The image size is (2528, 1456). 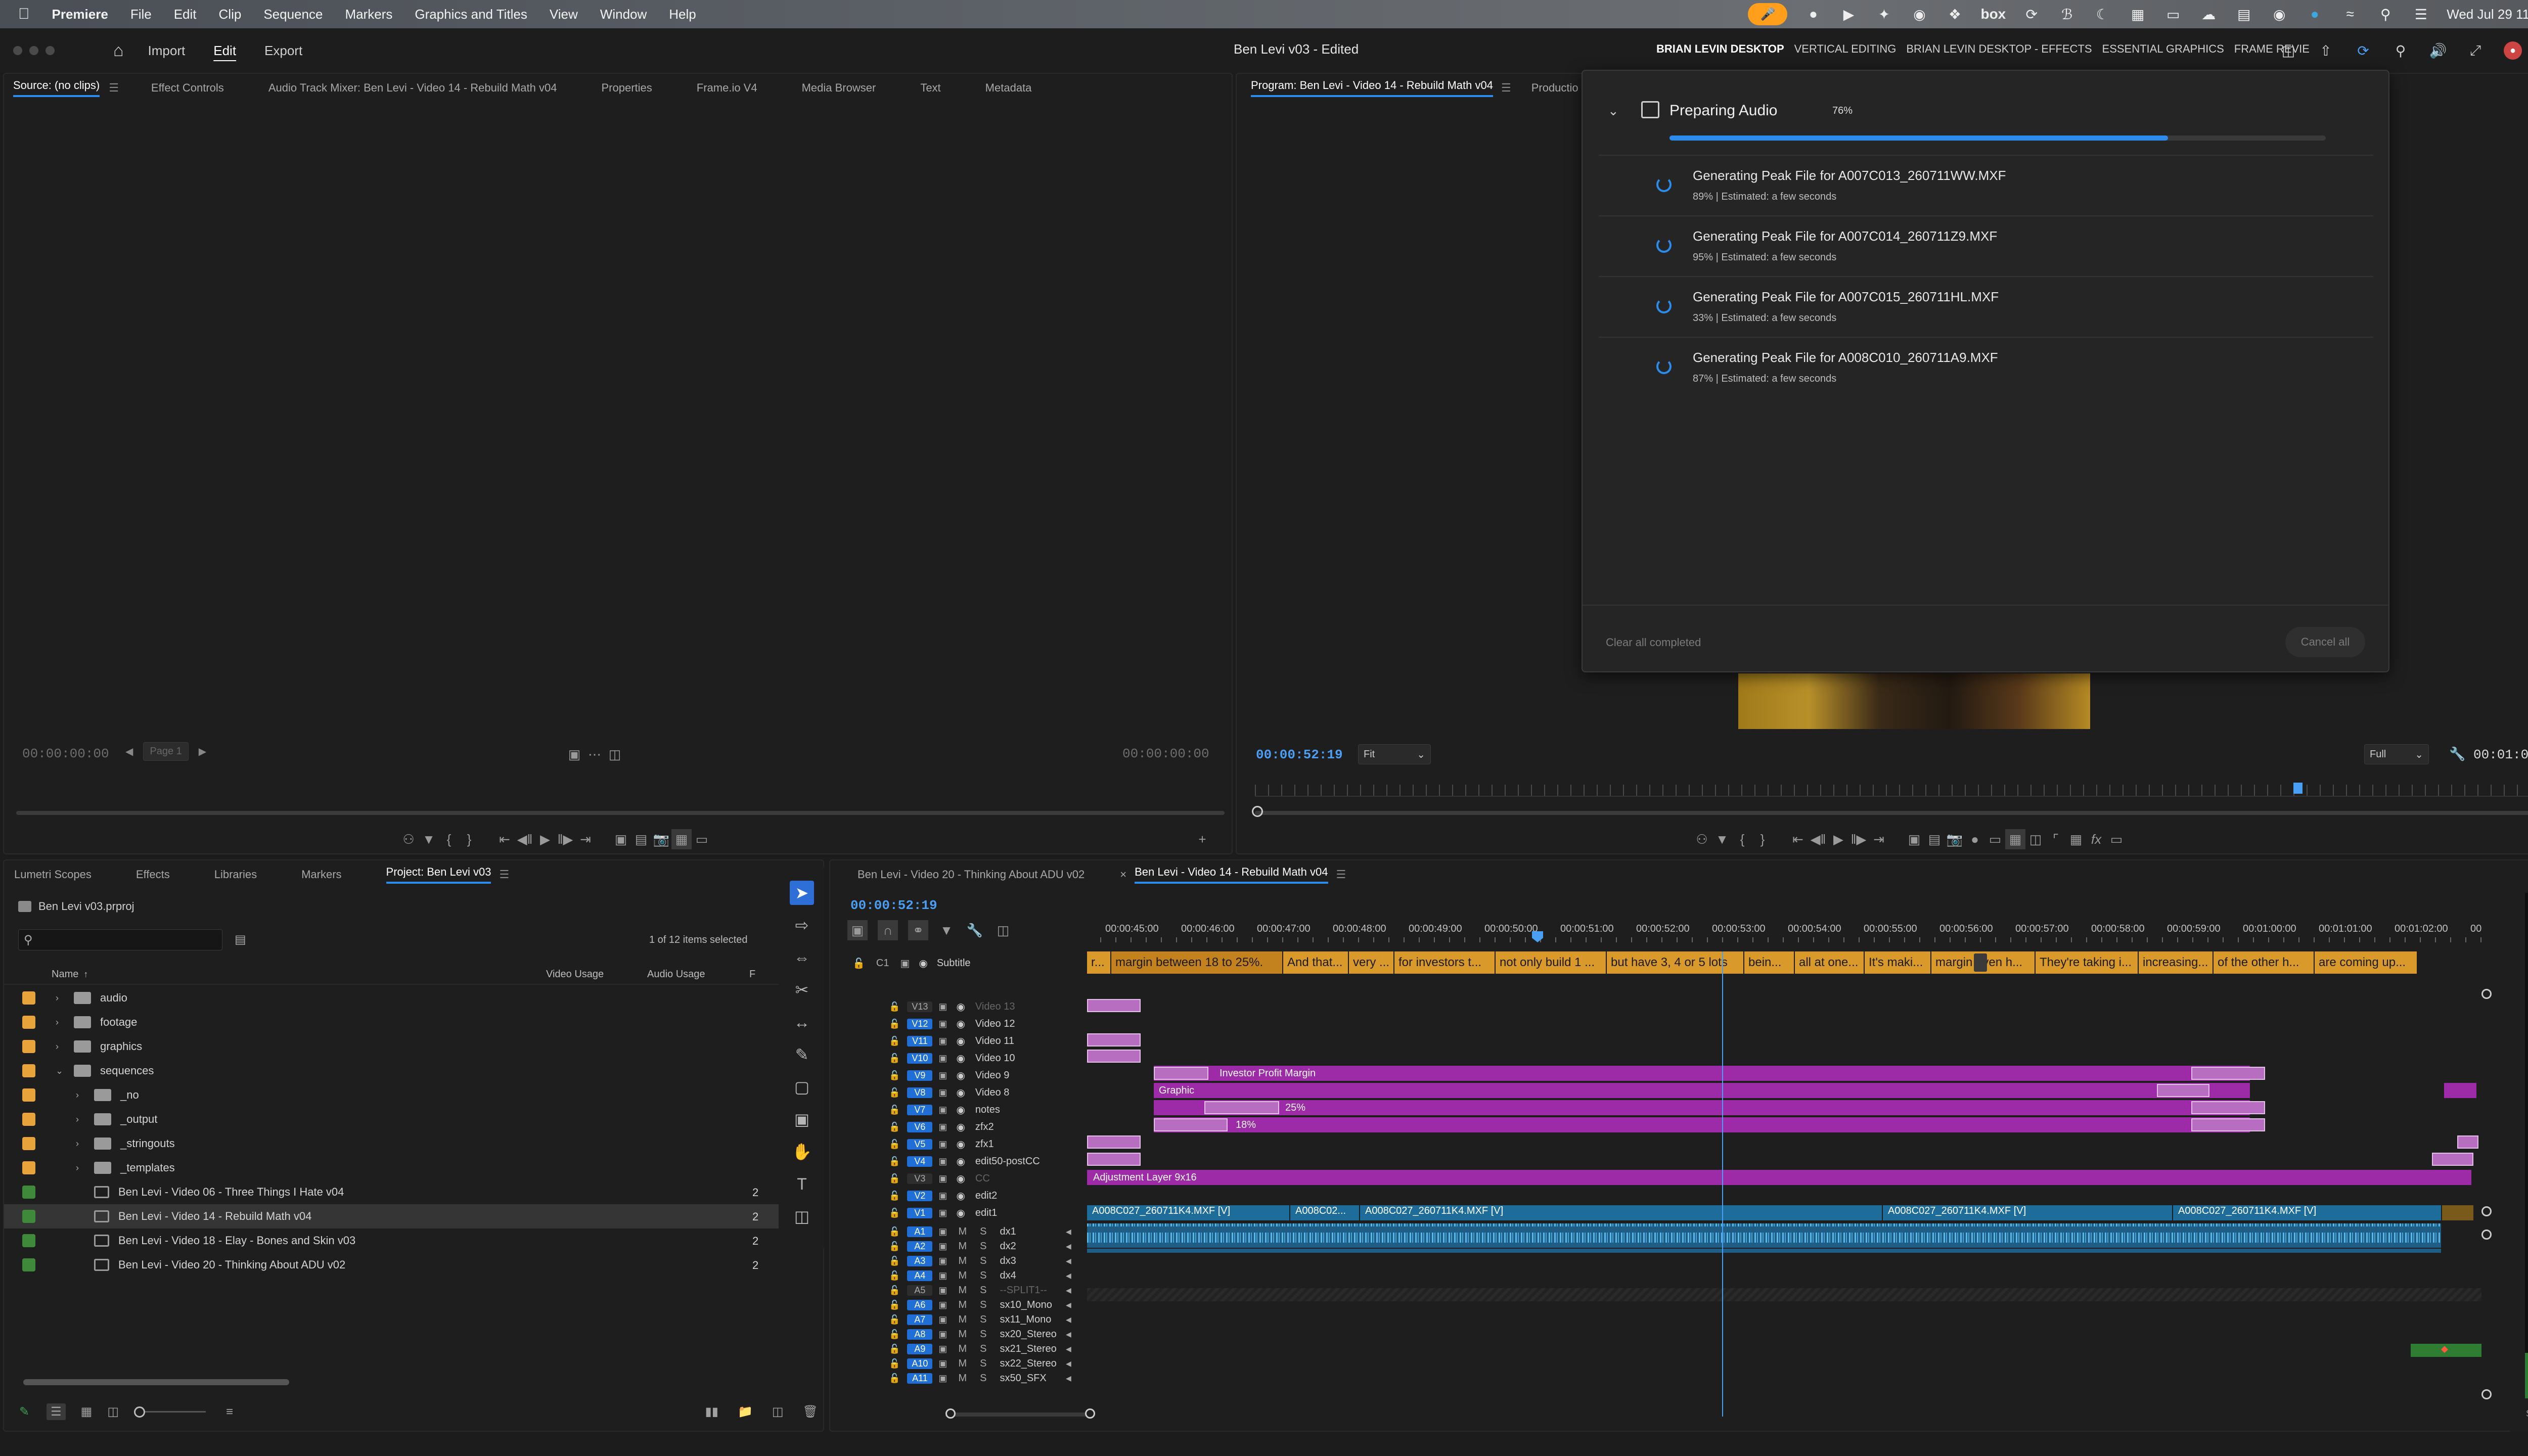 I want to click on track-header-v12: 🔓 V12 ▣ ◉ Video 12, so click(x=975, y=1023).